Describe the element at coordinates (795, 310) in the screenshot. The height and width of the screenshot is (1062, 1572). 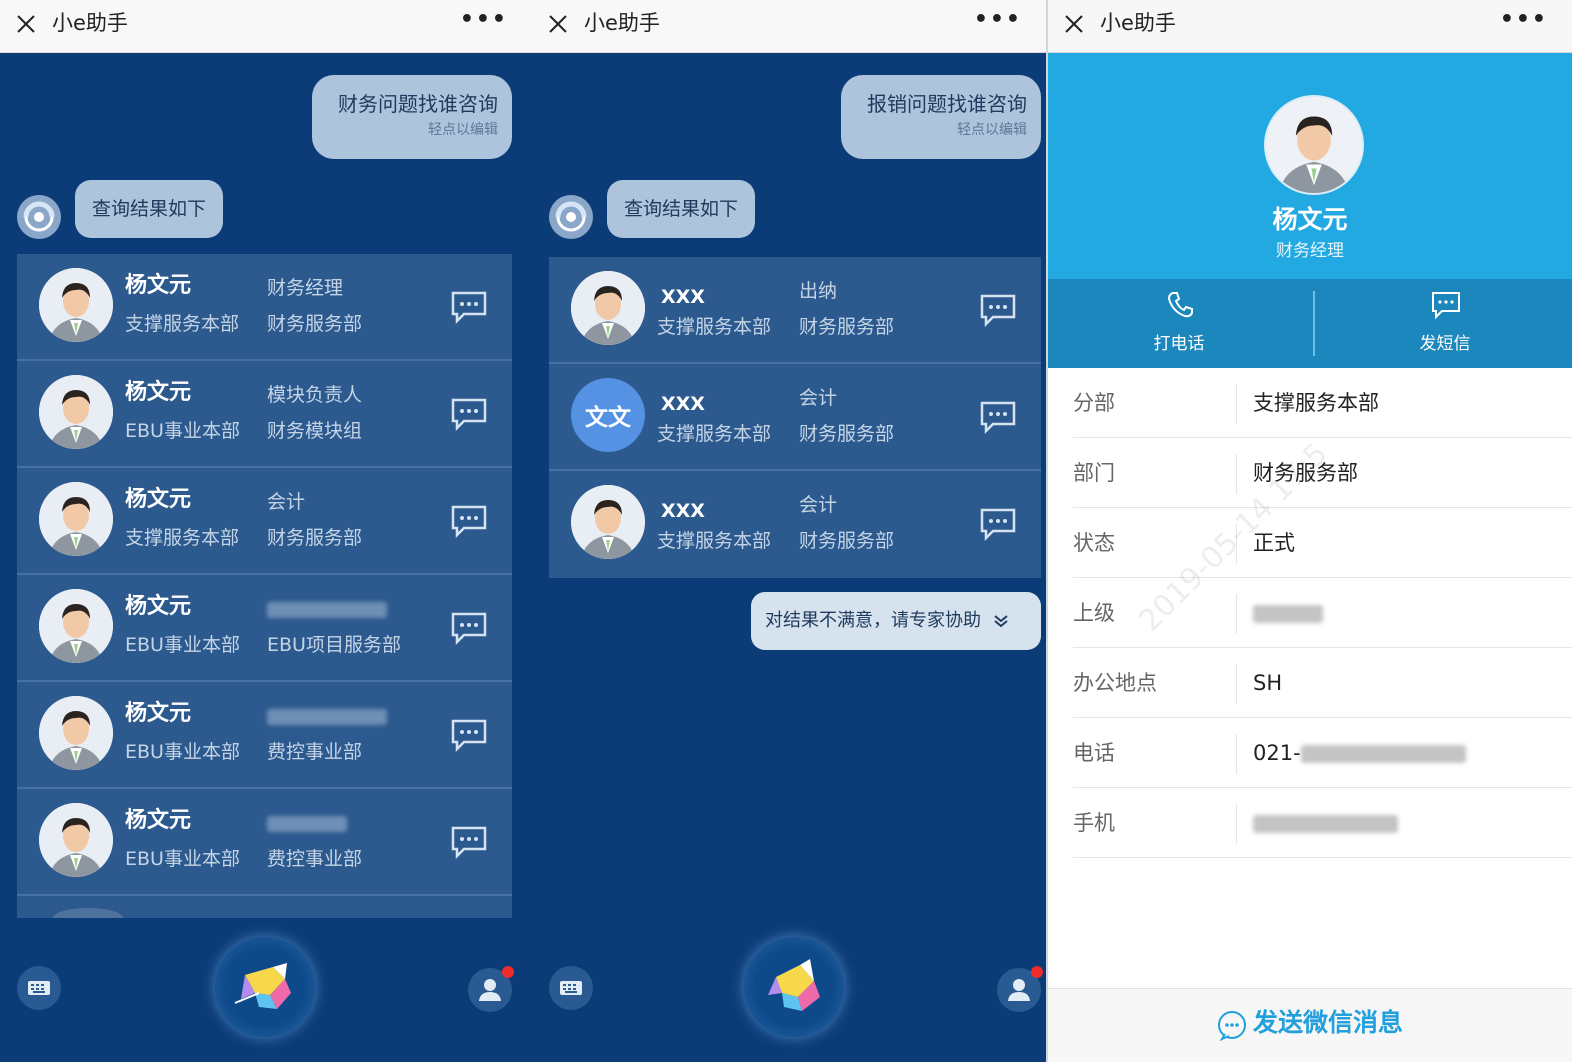
I see `result-card: XXX 出纳 支撑服务本部 财务服务部` at that location.